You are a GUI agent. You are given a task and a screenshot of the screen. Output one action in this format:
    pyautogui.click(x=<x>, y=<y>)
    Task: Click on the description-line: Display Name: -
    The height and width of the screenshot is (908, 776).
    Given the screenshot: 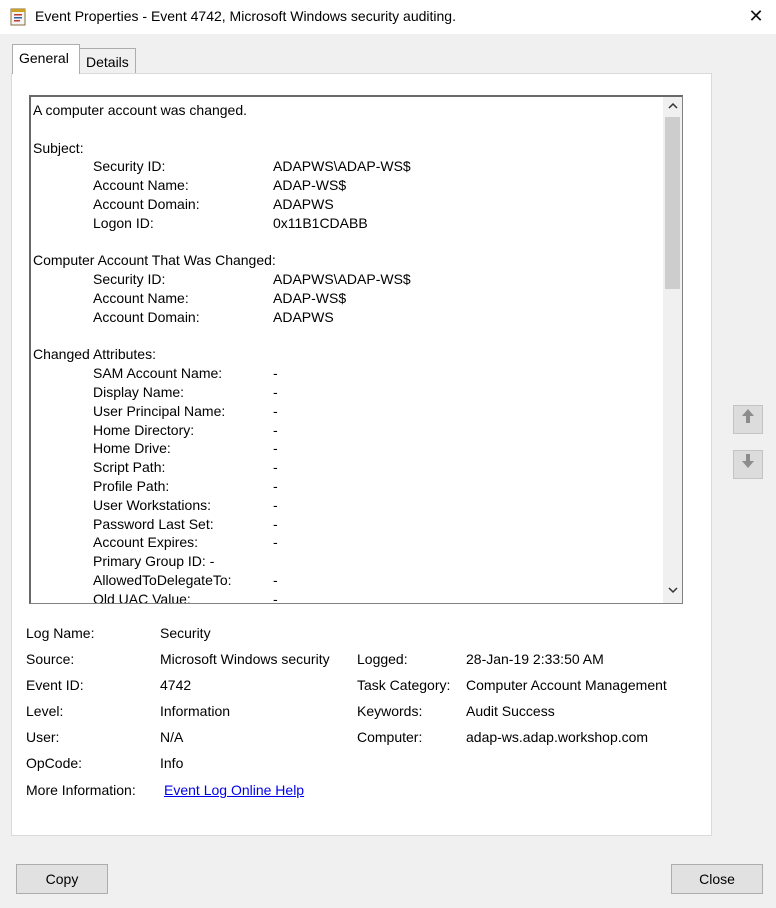 What is the action you would take?
    pyautogui.click(x=345, y=392)
    